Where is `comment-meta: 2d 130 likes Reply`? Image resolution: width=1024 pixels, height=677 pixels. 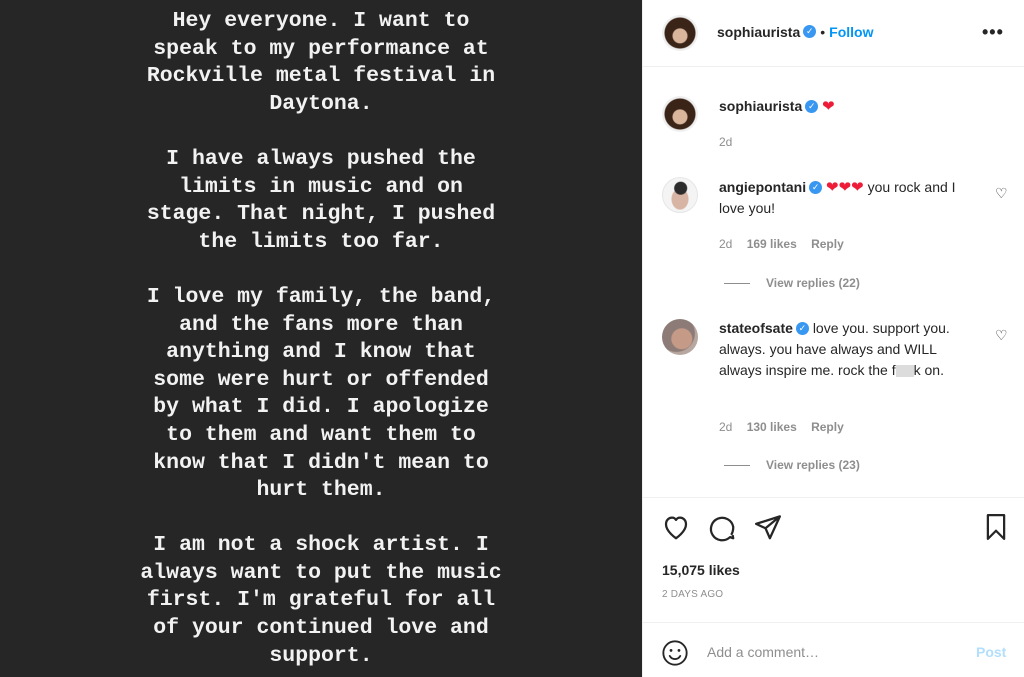
comment-meta: 2d 130 likes Reply is located at coordinates (787, 427).